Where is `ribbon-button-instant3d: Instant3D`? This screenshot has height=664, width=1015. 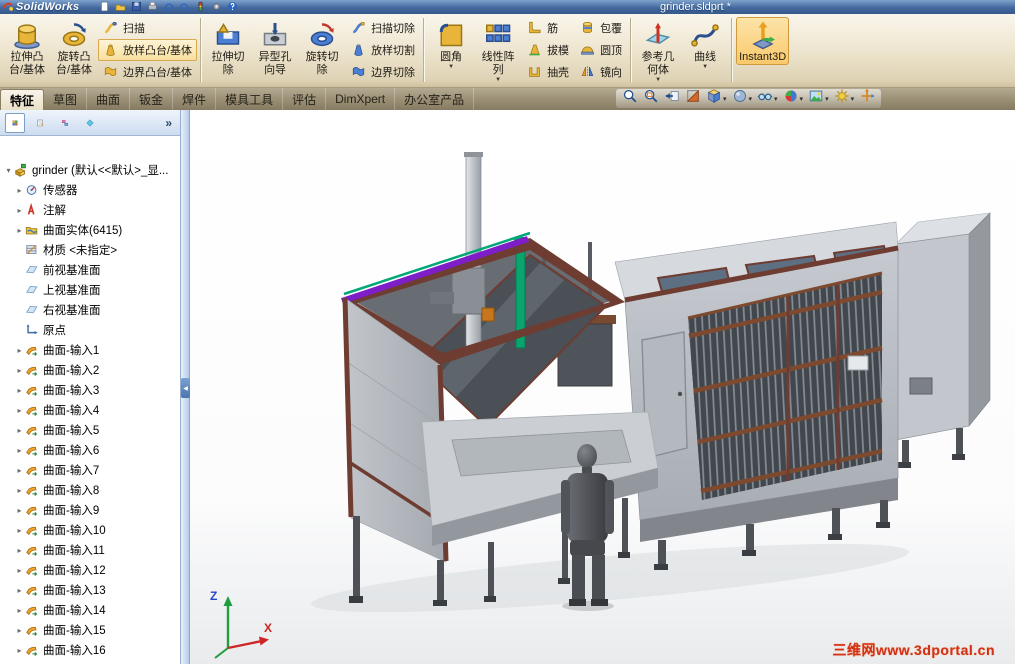 ribbon-button-instant3d: Instant3D is located at coordinates (763, 41).